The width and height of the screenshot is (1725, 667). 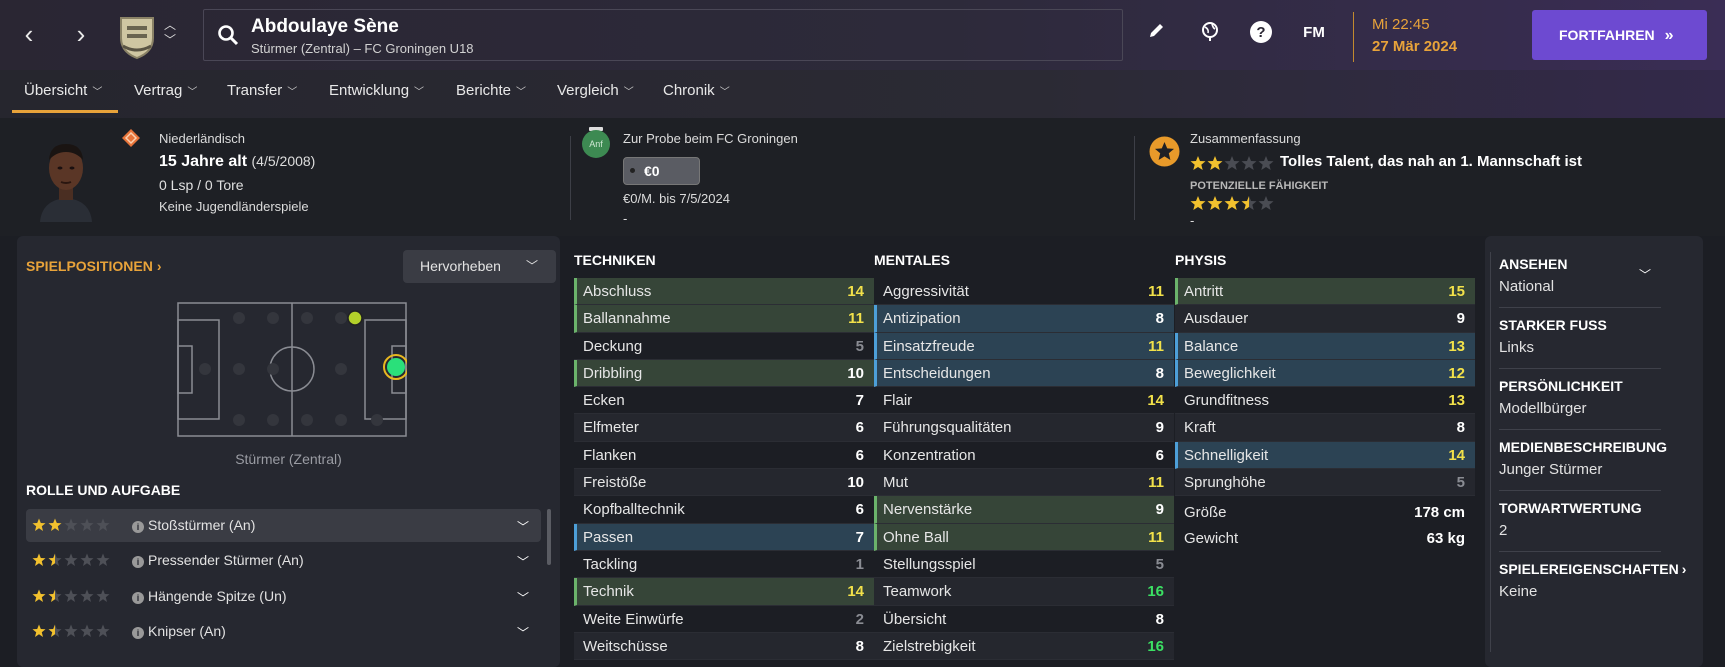 I want to click on attribute-row: Aggressivität 11, so click(x=1024, y=292).